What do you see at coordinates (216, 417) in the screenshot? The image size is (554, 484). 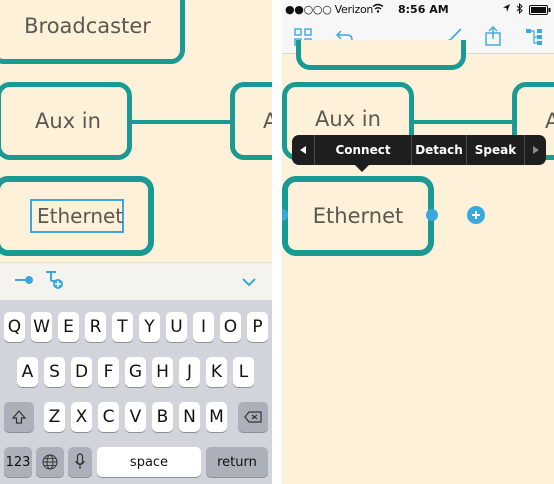 I see `key: M` at bounding box center [216, 417].